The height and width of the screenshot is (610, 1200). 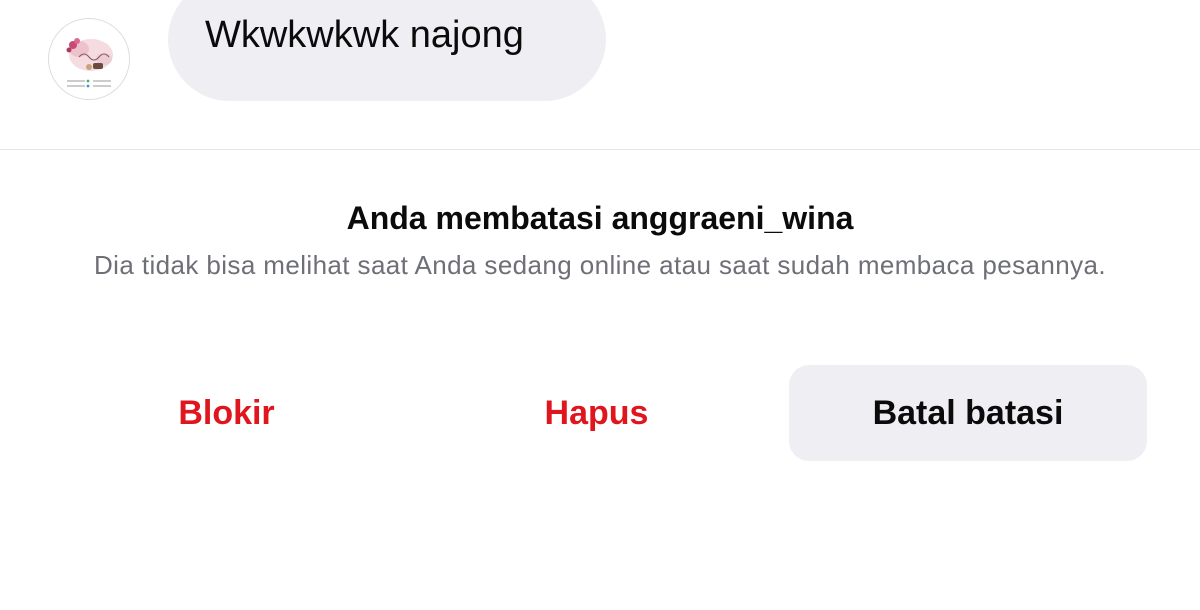 What do you see at coordinates (600, 218) in the screenshot?
I see `restriction-title: Anda membatasi anggraeni_wina` at bounding box center [600, 218].